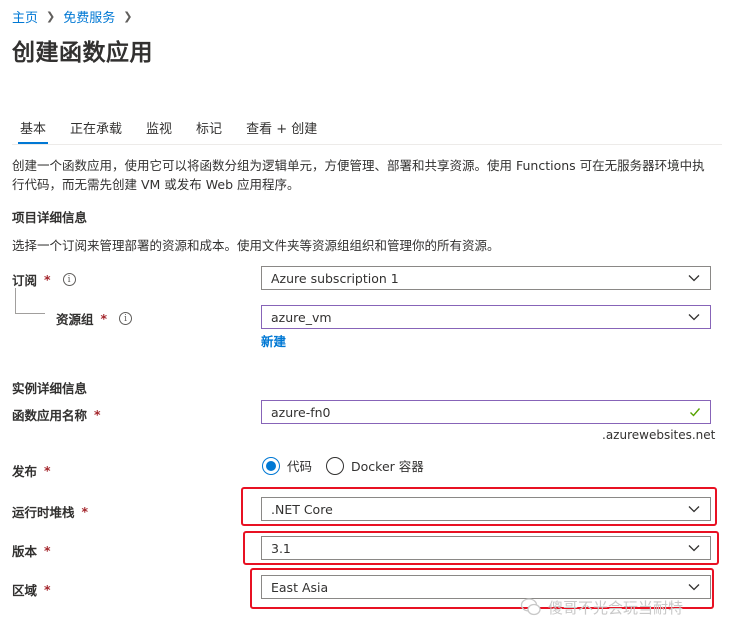 The width and height of the screenshot is (733, 639). Describe the element at coordinates (530, 607) in the screenshot. I see `wechat-icon` at that location.